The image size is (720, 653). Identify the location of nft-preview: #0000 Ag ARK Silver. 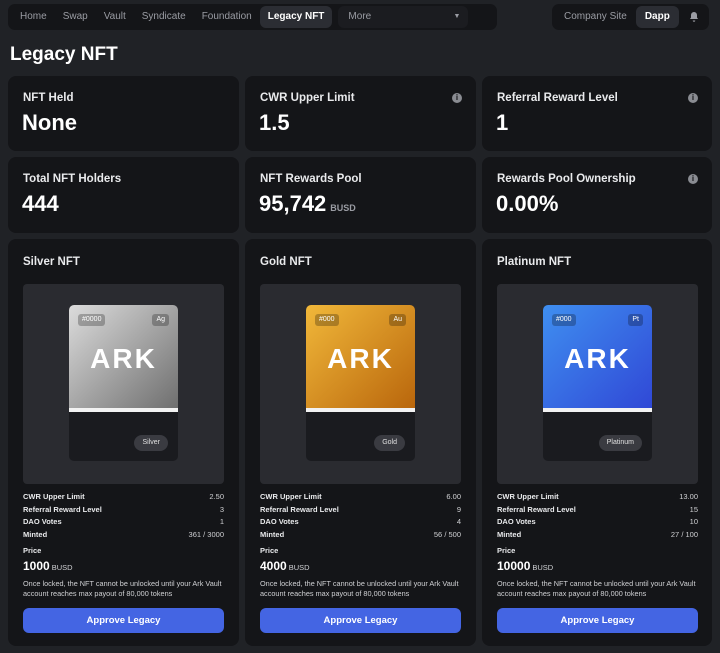
(123, 384).